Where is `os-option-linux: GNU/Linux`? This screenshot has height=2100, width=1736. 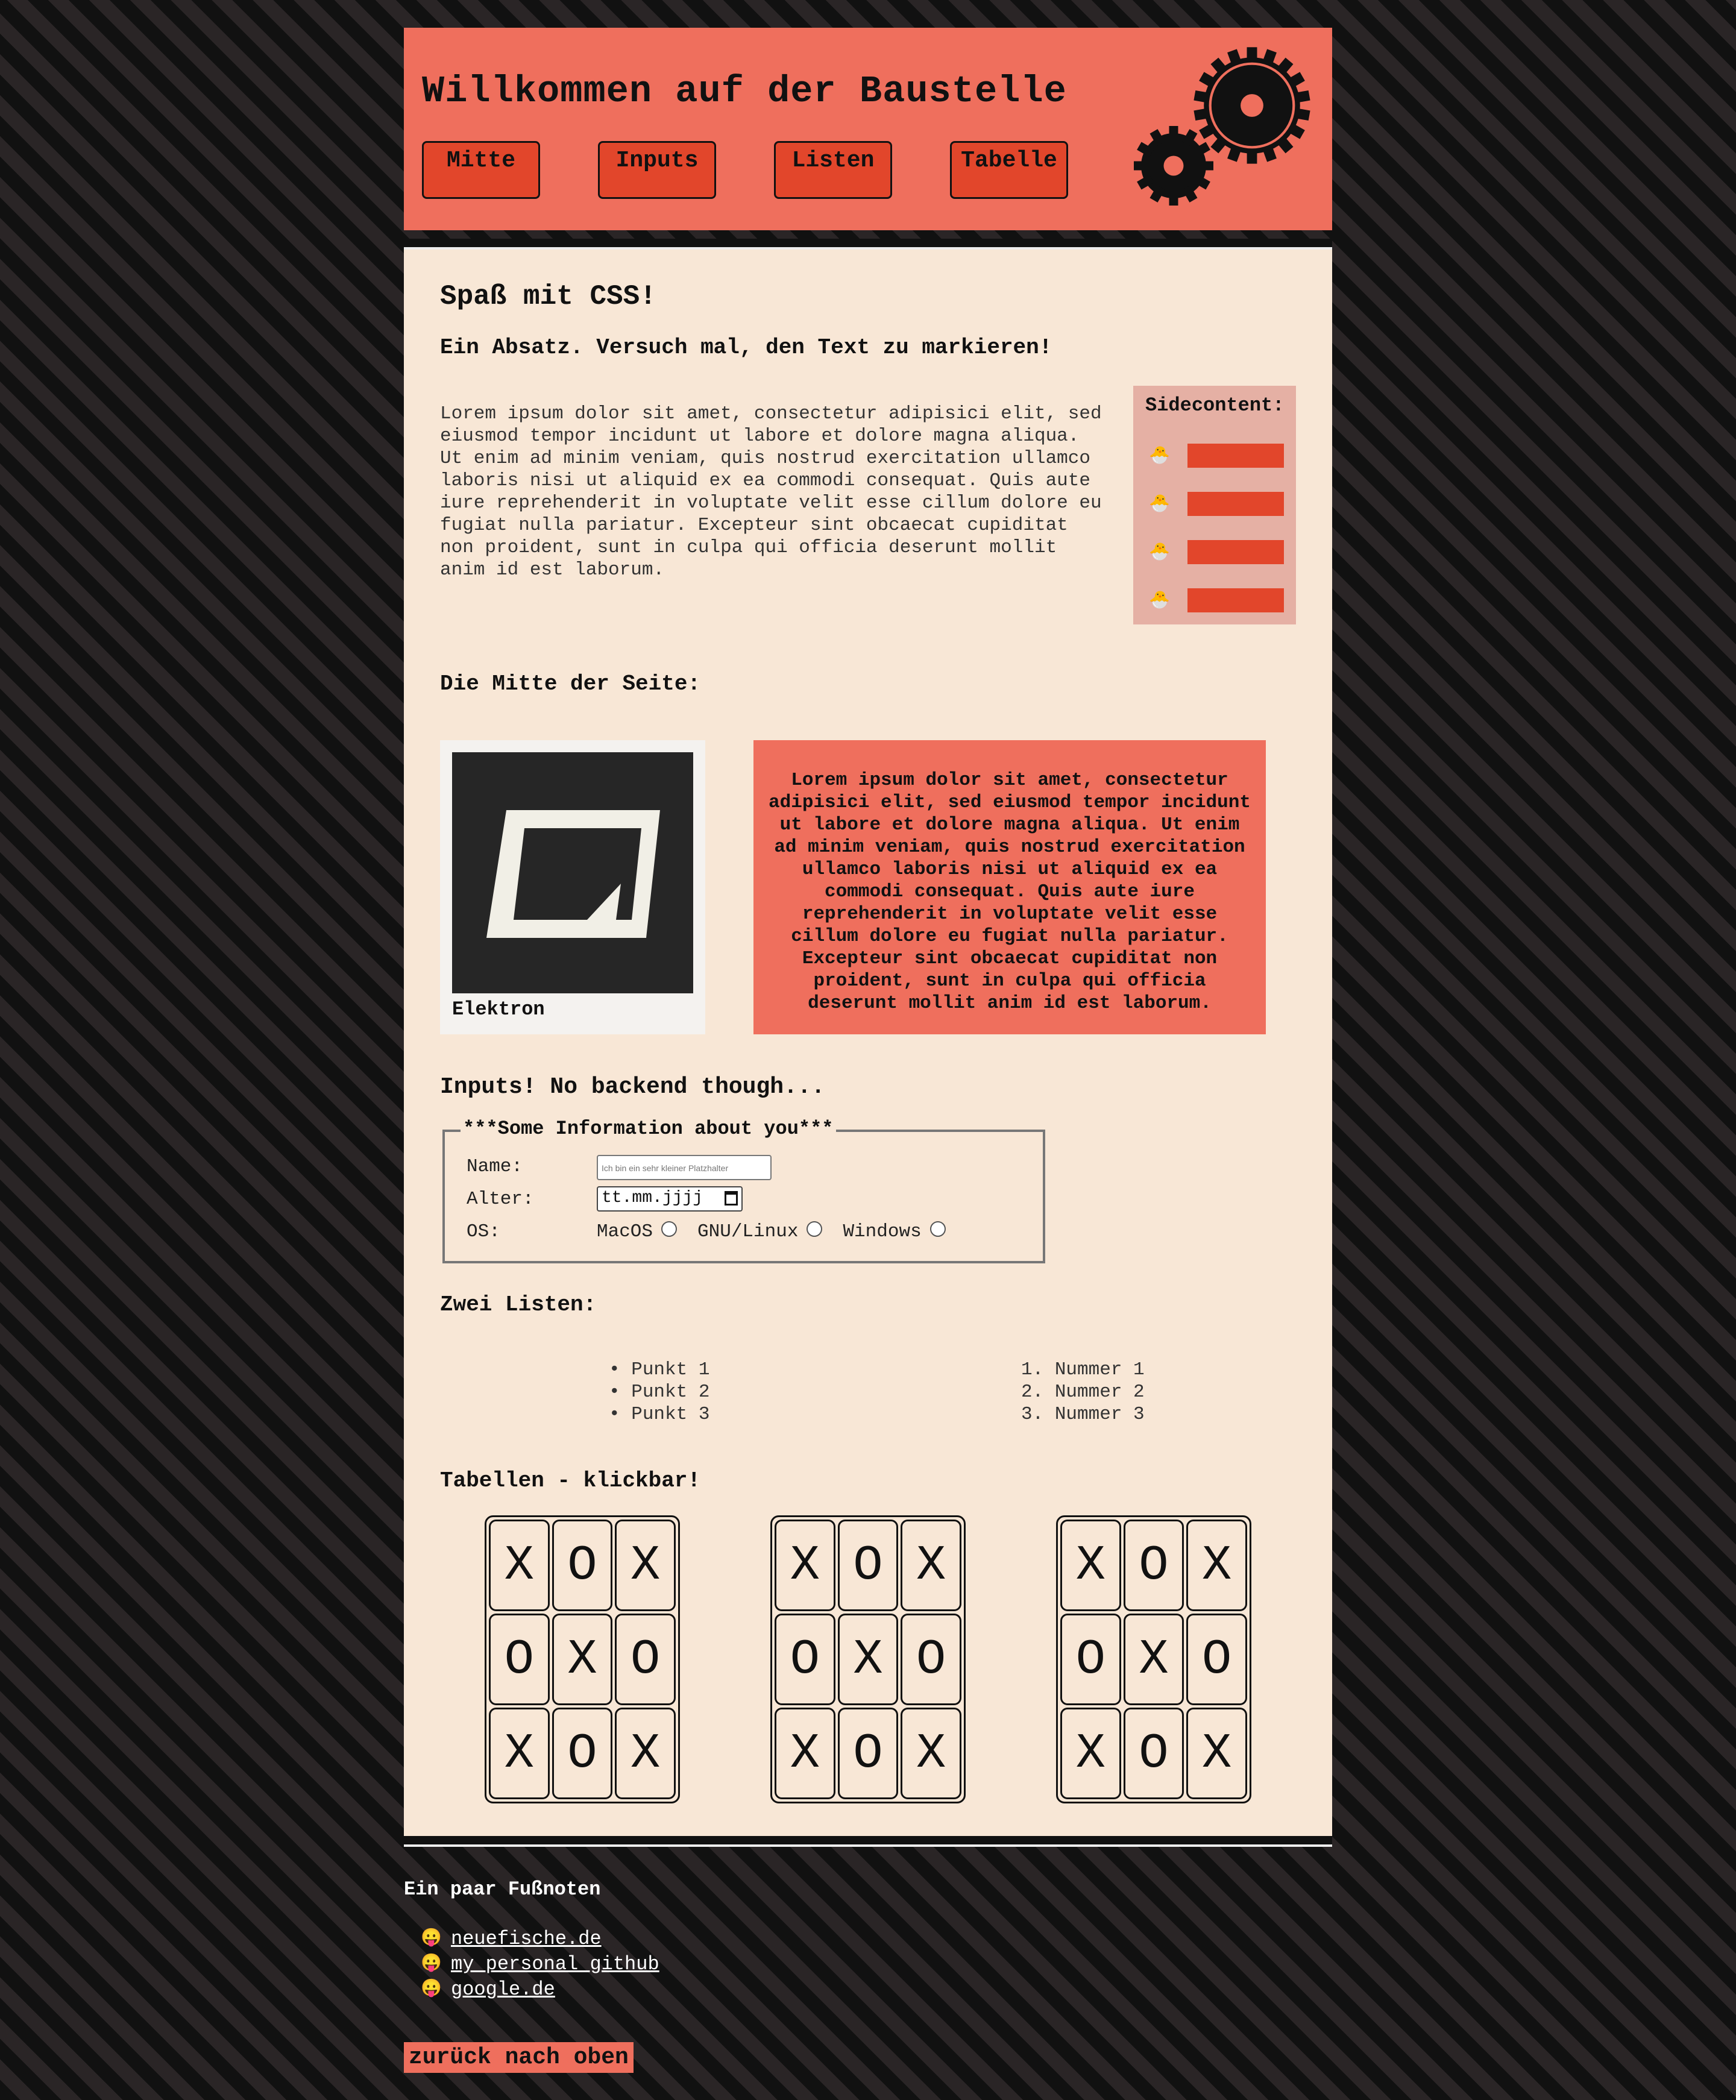 os-option-linux: GNU/Linux is located at coordinates (760, 1231).